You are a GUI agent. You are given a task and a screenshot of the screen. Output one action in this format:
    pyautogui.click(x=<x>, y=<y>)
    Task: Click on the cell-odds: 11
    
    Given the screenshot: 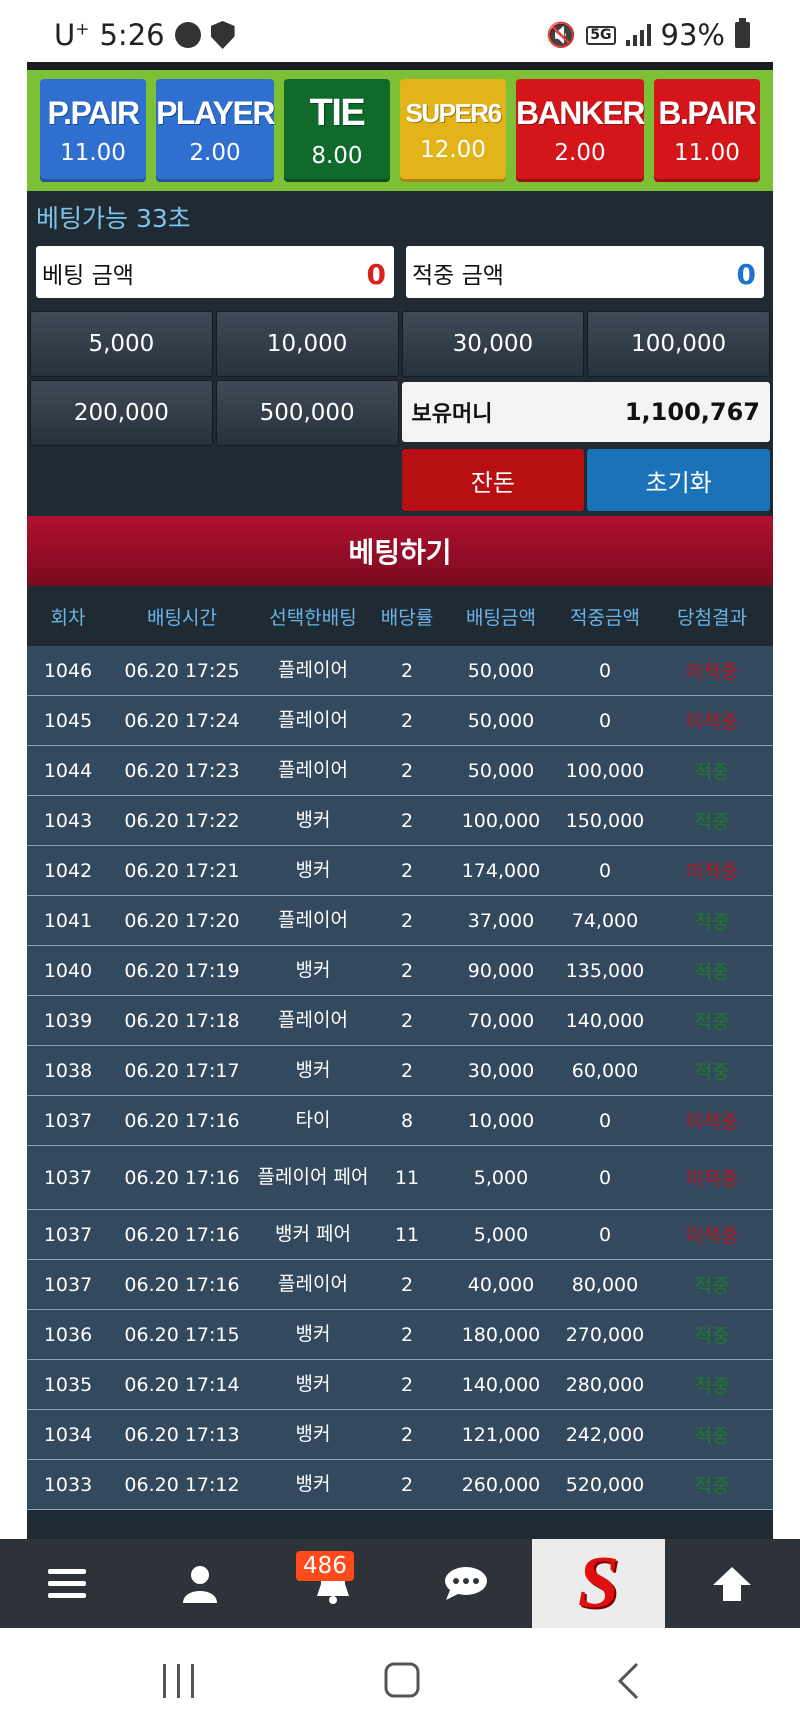 What is the action you would take?
    pyautogui.click(x=407, y=1177)
    